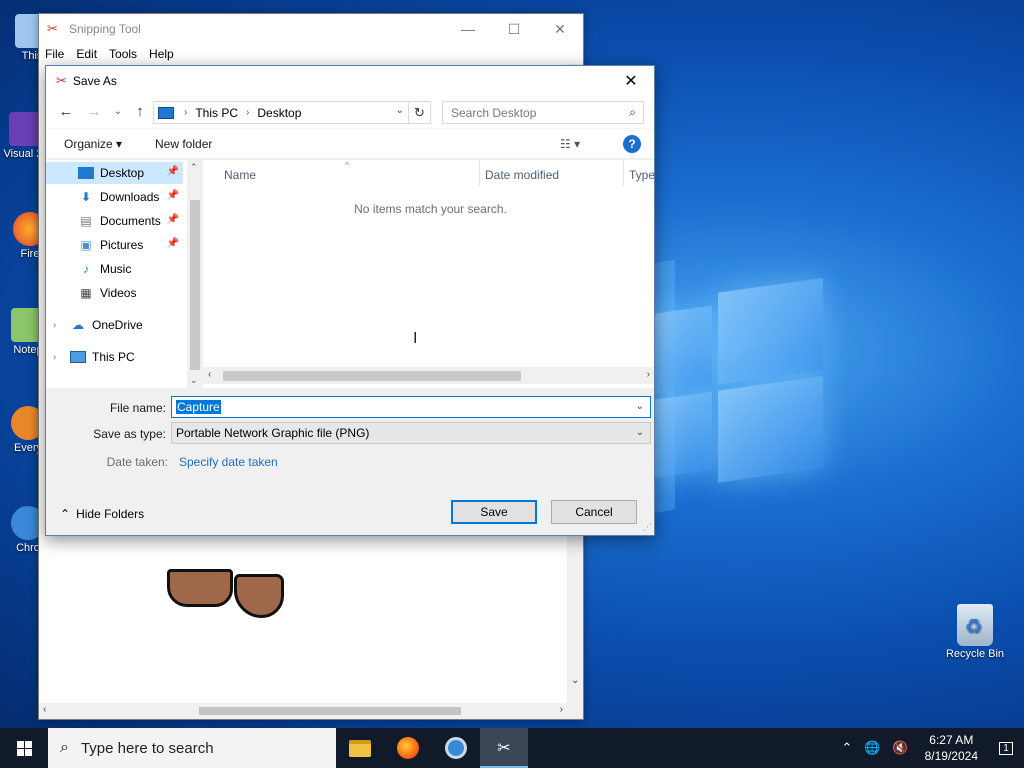 This screenshot has width=1024, height=768. What do you see at coordinates (240, 175) in the screenshot?
I see `column-header-name: Name` at bounding box center [240, 175].